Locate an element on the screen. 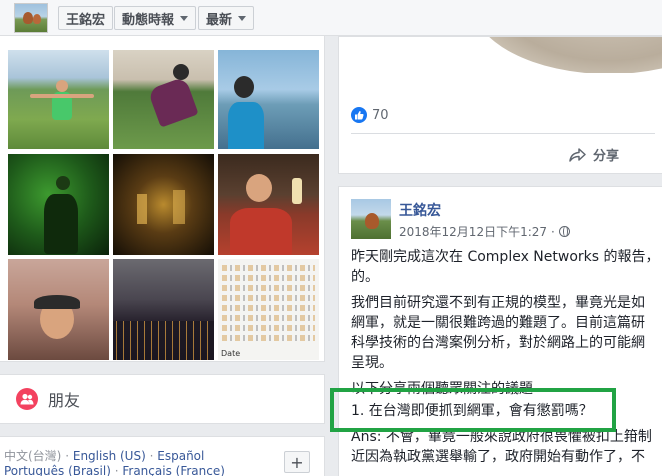 This screenshot has width=662, height=476. profile-name-button: 王銘宏 is located at coordinates (86, 18).